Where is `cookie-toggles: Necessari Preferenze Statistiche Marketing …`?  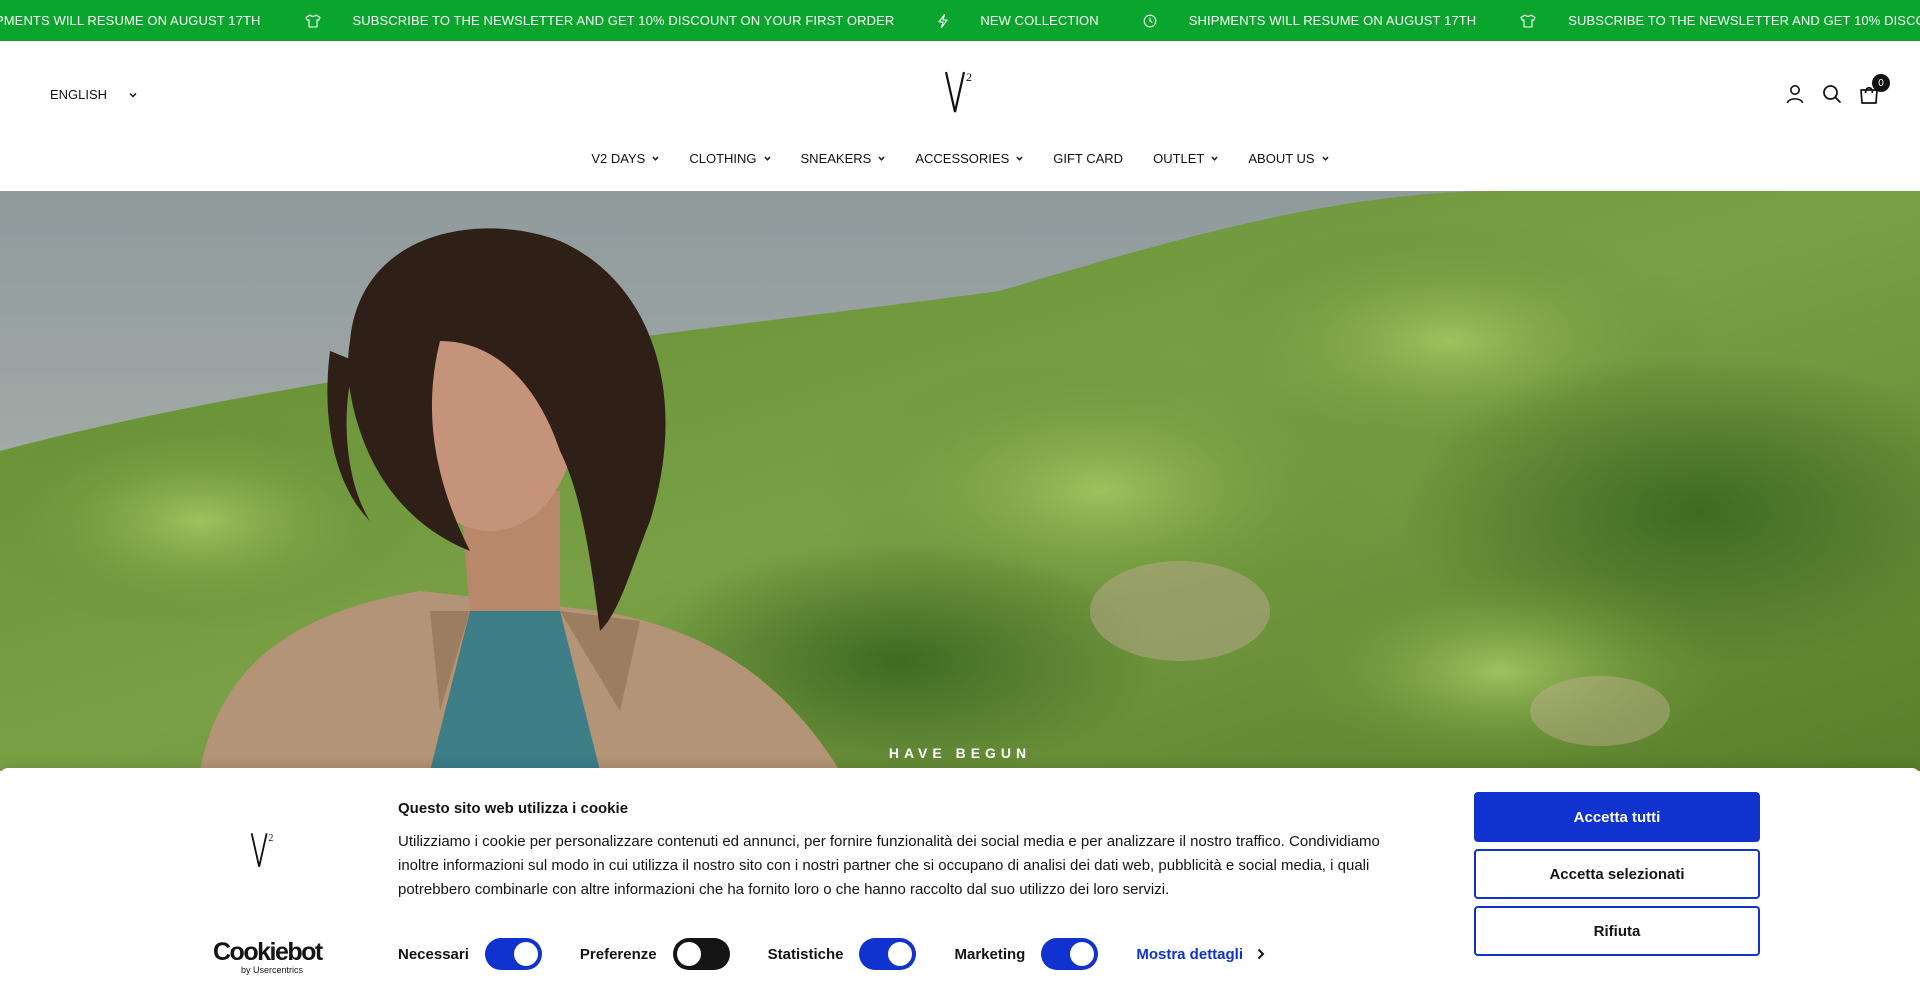
cookie-toggles: Necessari Preferenze Statistiche Marketing … is located at coordinates (831, 954).